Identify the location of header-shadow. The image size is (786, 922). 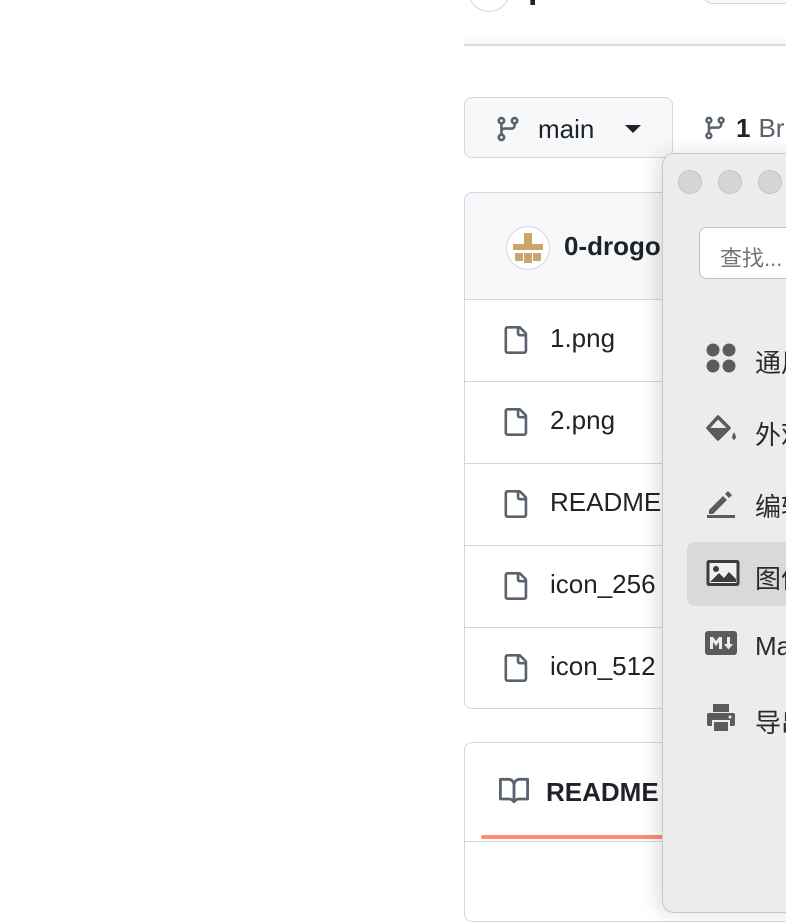
(625, 39).